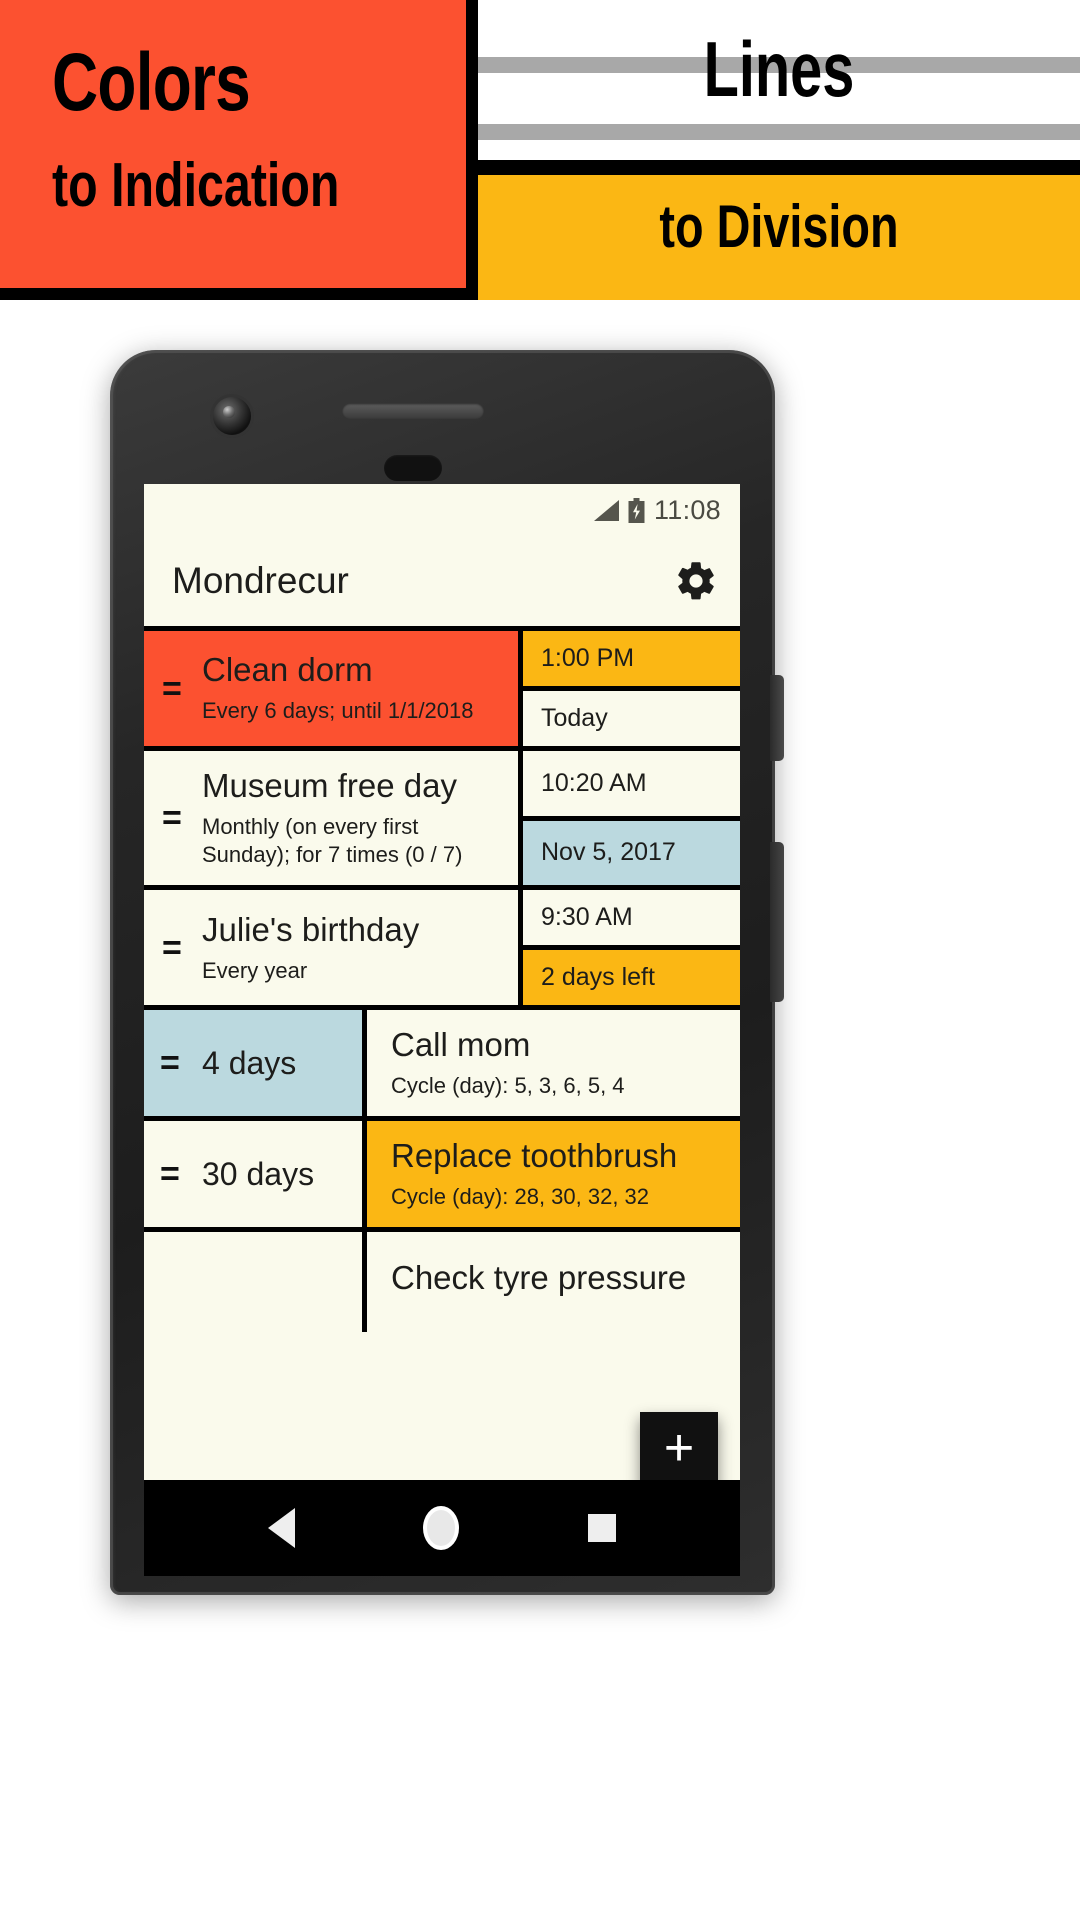 This screenshot has width=1080, height=1920. I want to click on list-item: Check tyre pressure, so click(442, 1282).